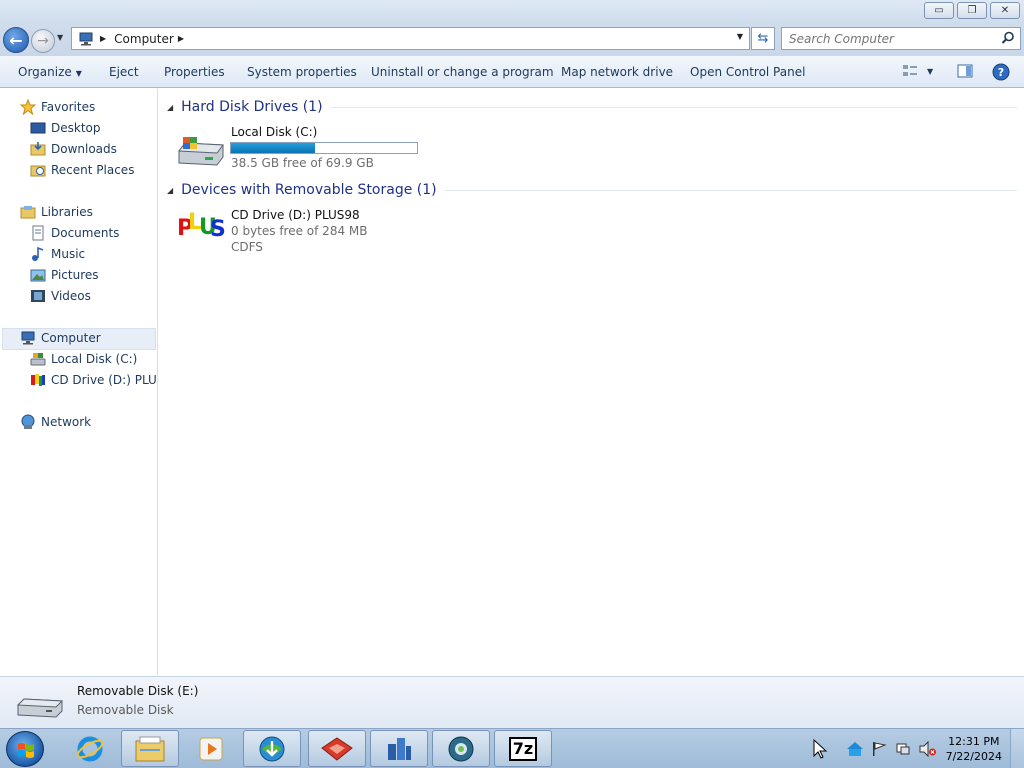 This screenshot has height=768, width=1024. I want to click on preview-pane-icon, so click(965, 71).